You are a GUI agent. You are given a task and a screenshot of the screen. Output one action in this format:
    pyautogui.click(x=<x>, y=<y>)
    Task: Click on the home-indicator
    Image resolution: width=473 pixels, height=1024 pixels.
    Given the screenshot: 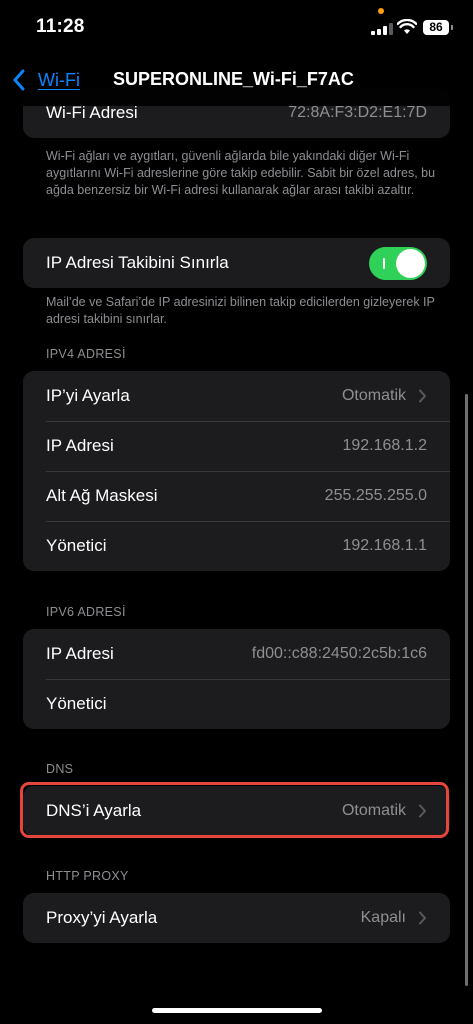 What is the action you would take?
    pyautogui.click(x=237, y=1010)
    